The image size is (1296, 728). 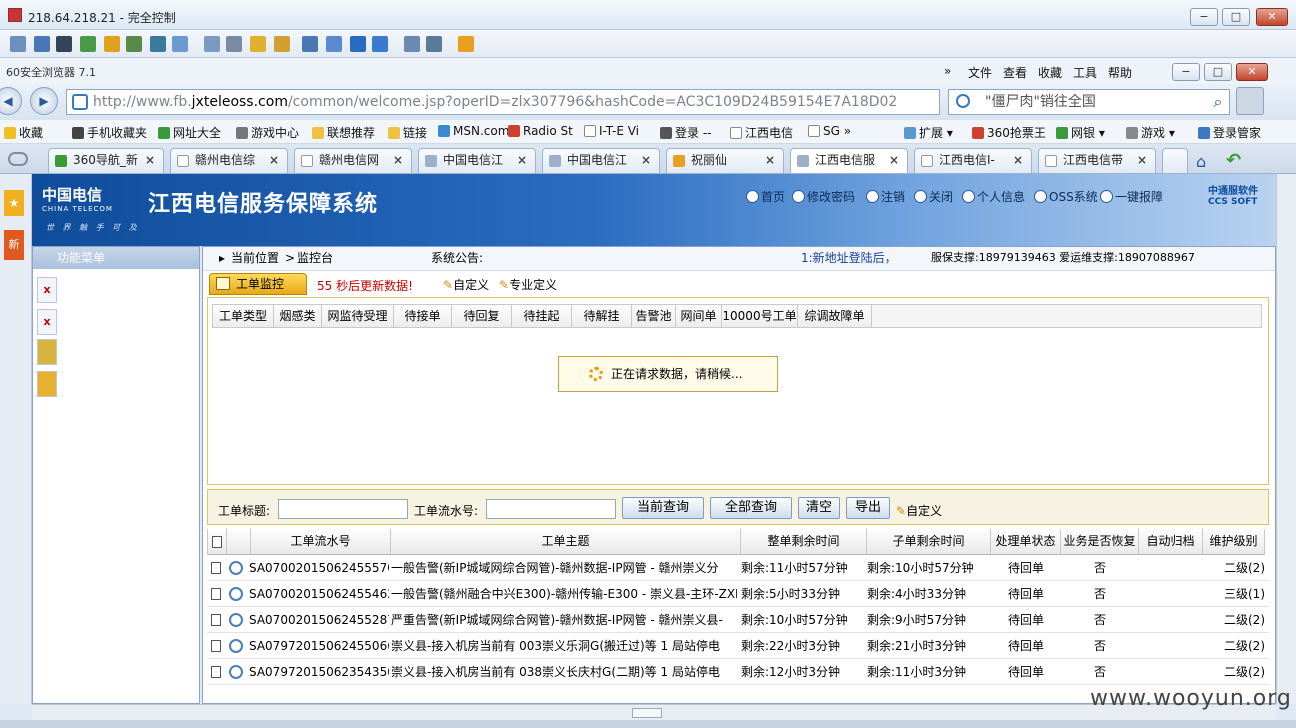 I want to click on cloud-icon, so click(x=18, y=159).